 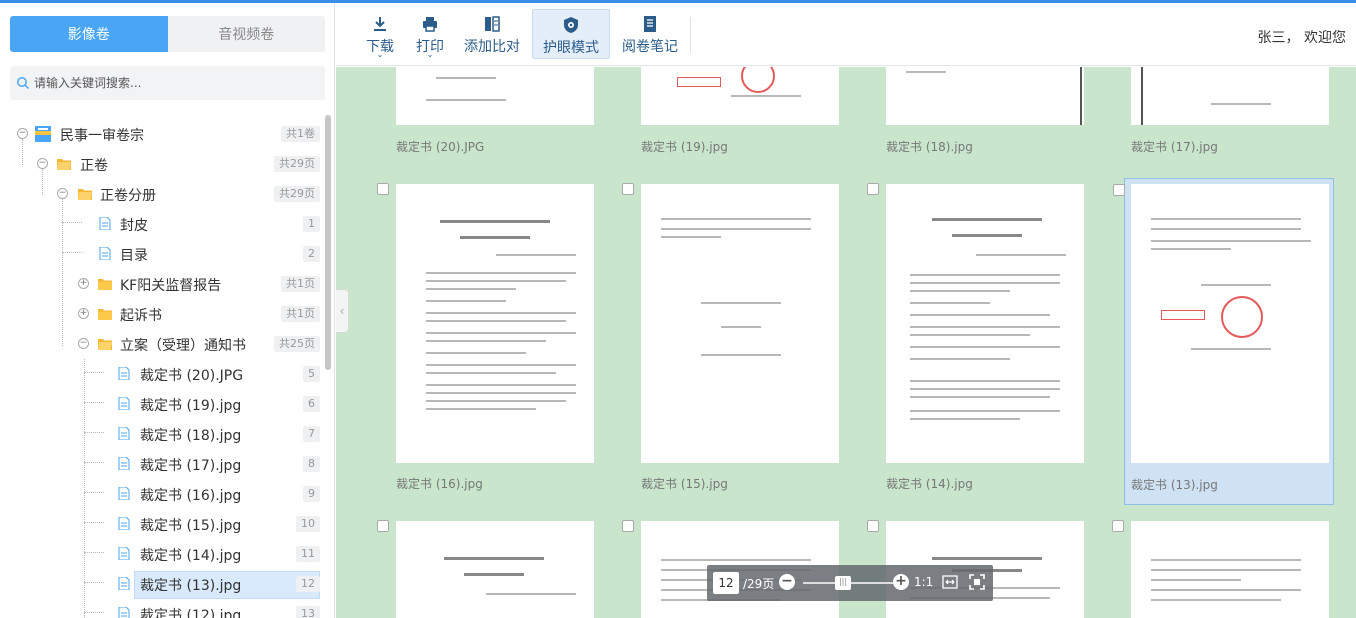 What do you see at coordinates (300, 134) in the screenshot?
I see `tree-count-badge: 共1卷` at bounding box center [300, 134].